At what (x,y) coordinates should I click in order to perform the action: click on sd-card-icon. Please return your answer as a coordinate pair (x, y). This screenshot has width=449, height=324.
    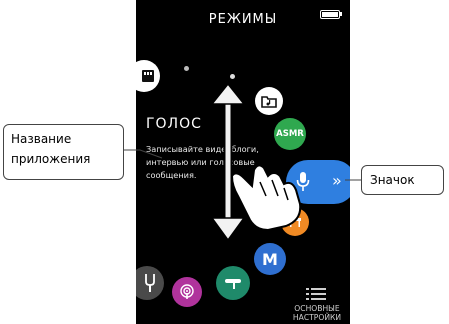
    Looking at the image, I should click on (148, 76).